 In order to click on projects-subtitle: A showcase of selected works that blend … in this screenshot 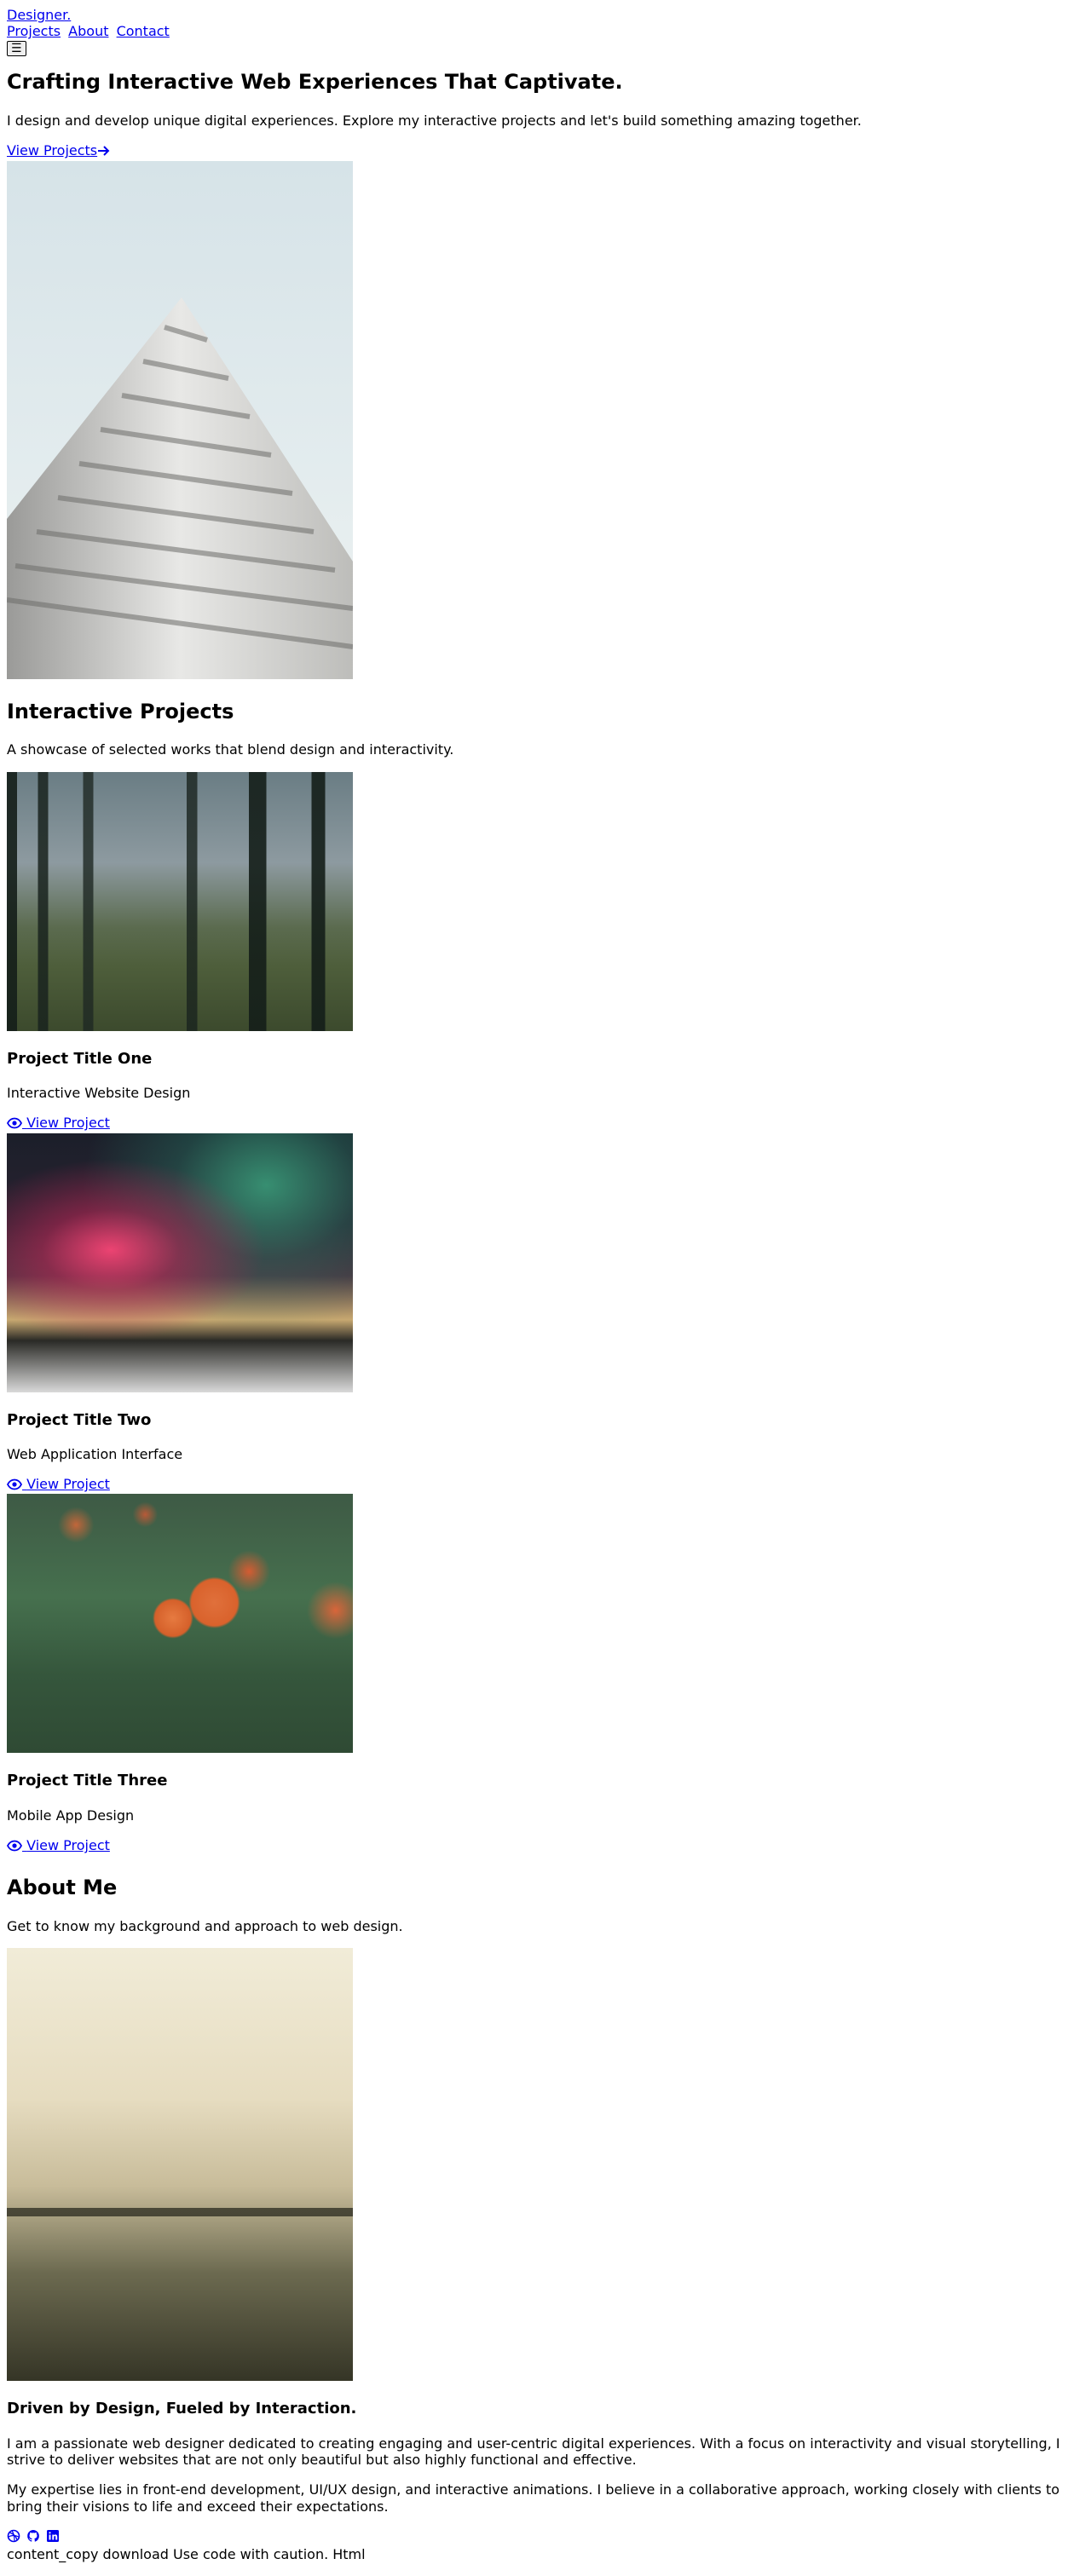, I will do `click(230, 749)`.